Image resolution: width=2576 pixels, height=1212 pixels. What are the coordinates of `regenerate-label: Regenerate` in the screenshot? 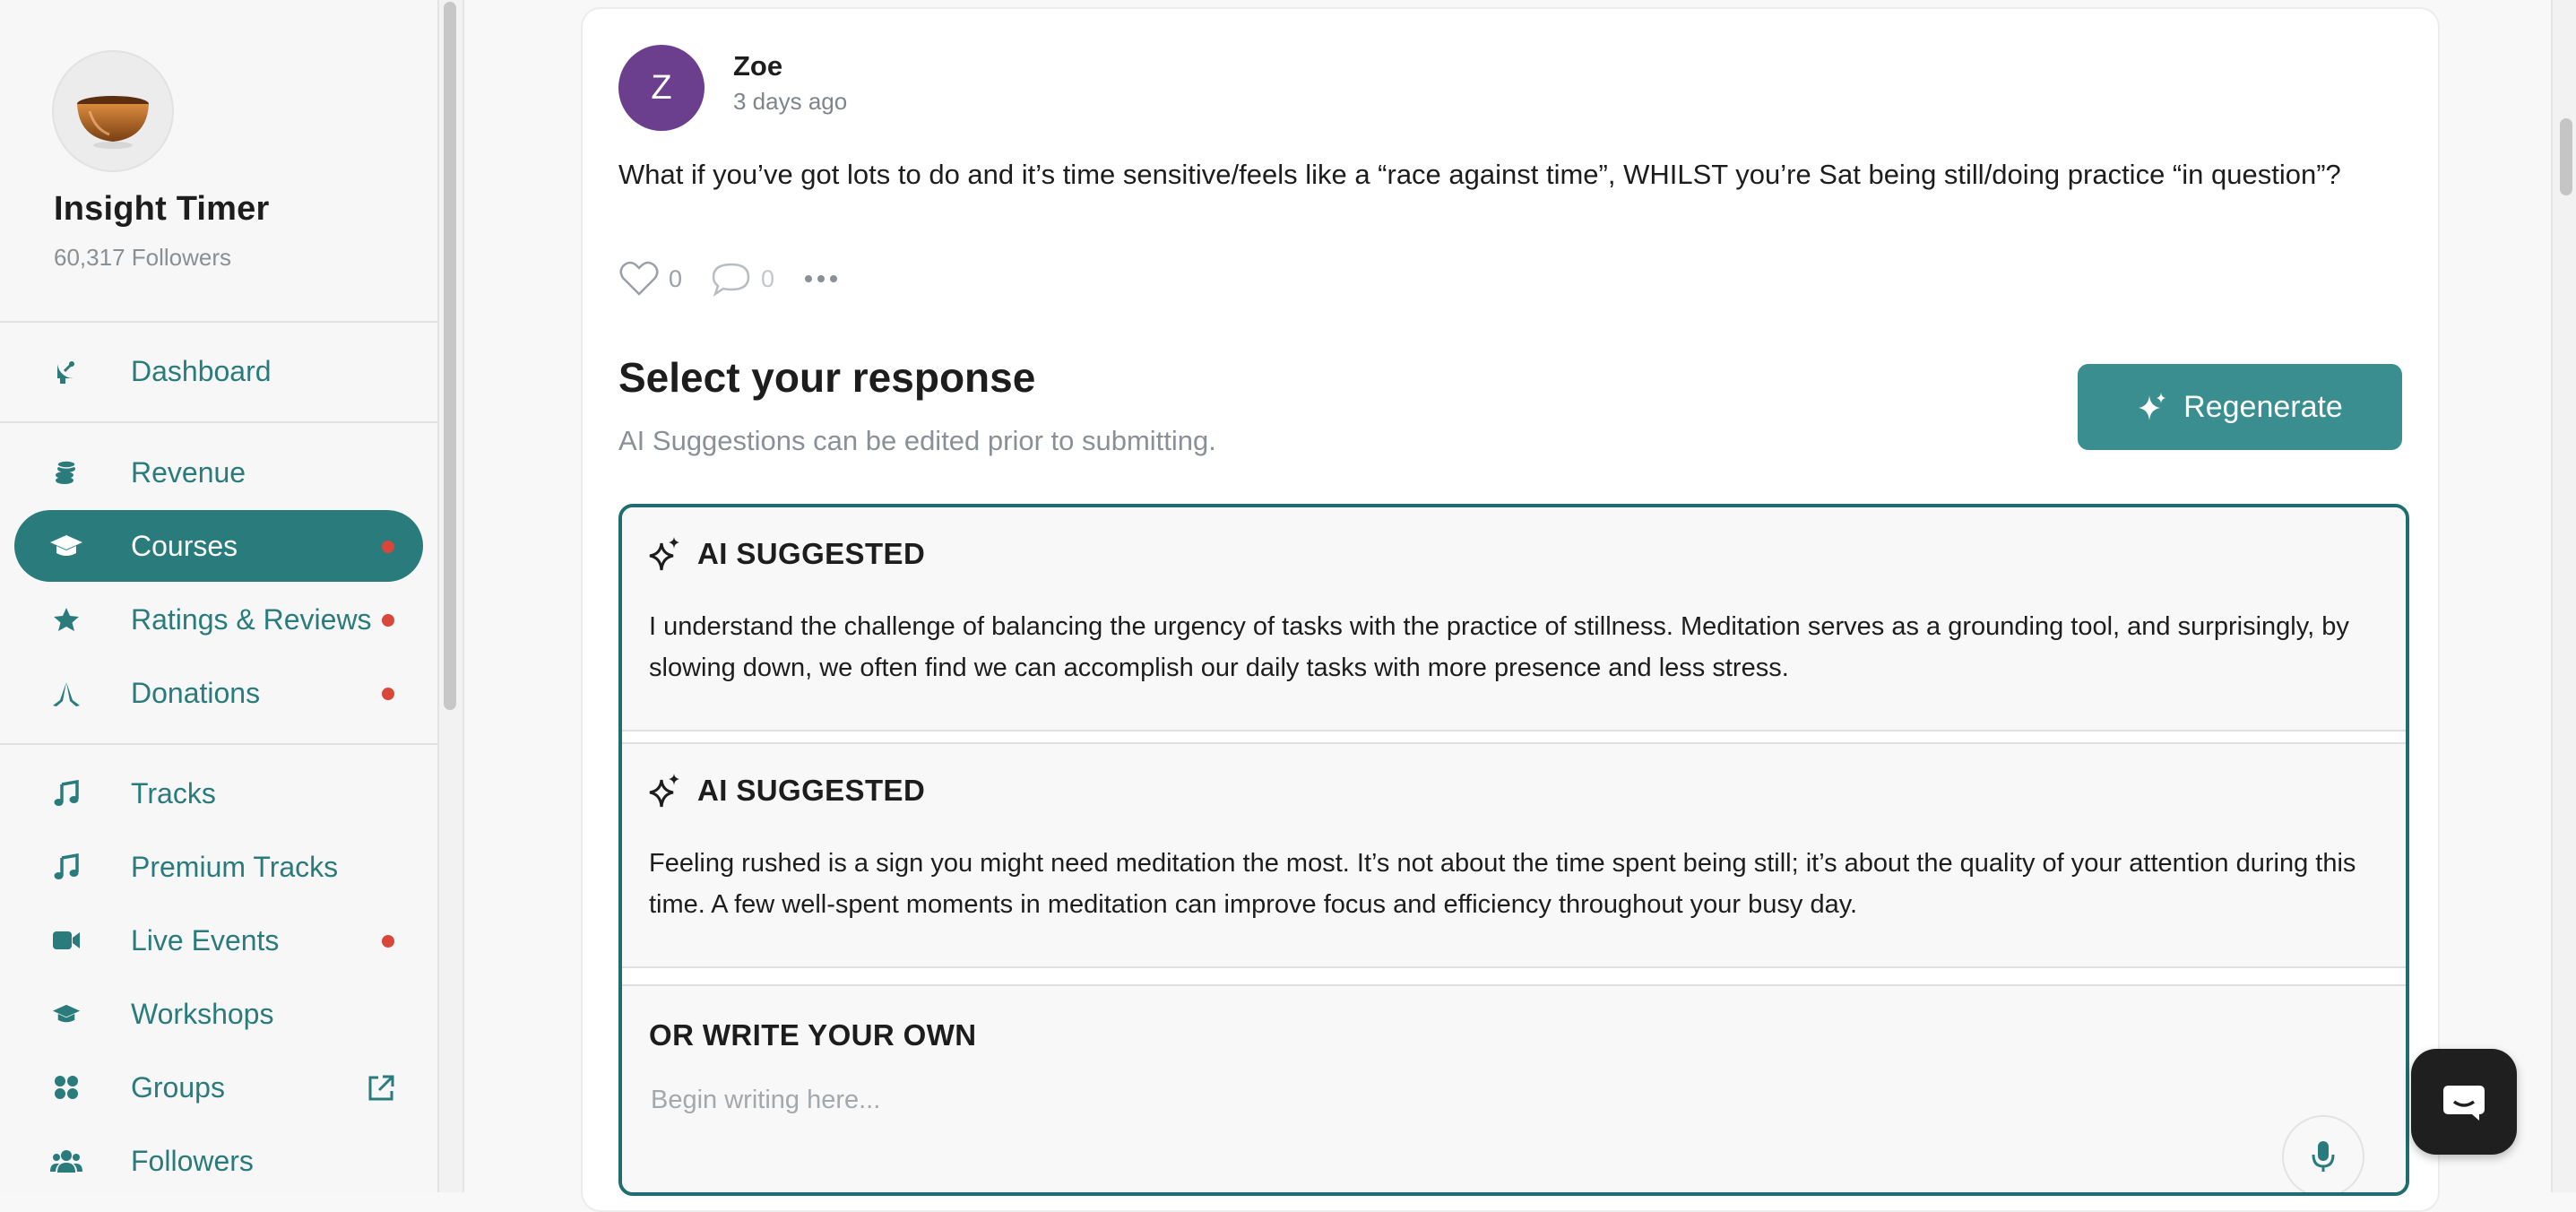 It's located at (2263, 406).